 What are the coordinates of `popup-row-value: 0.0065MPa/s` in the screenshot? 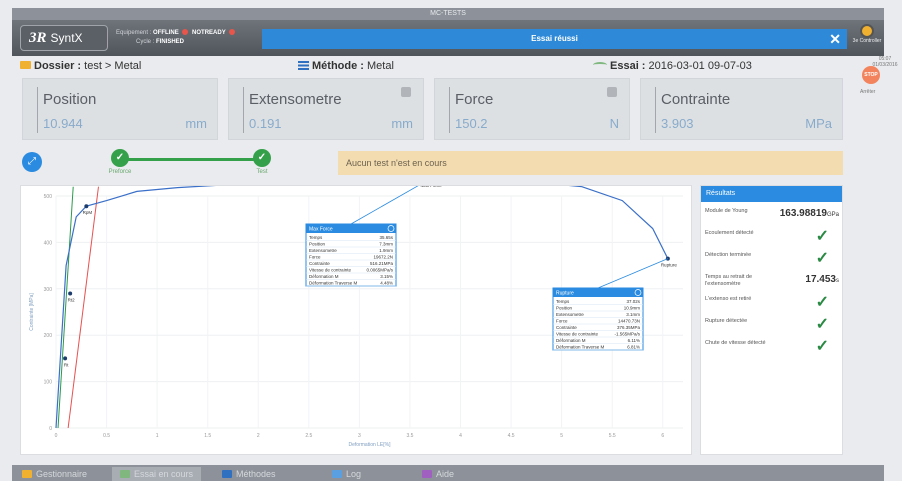 It's located at (379, 270).